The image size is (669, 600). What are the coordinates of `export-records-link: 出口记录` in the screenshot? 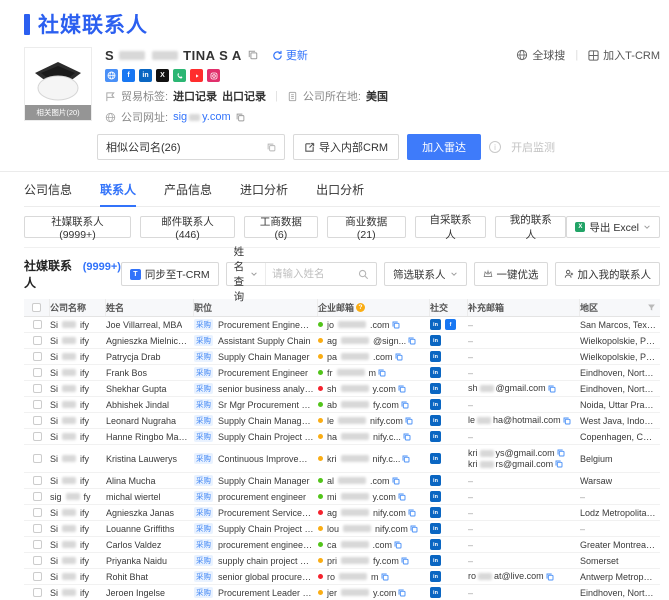 It's located at (244, 96).